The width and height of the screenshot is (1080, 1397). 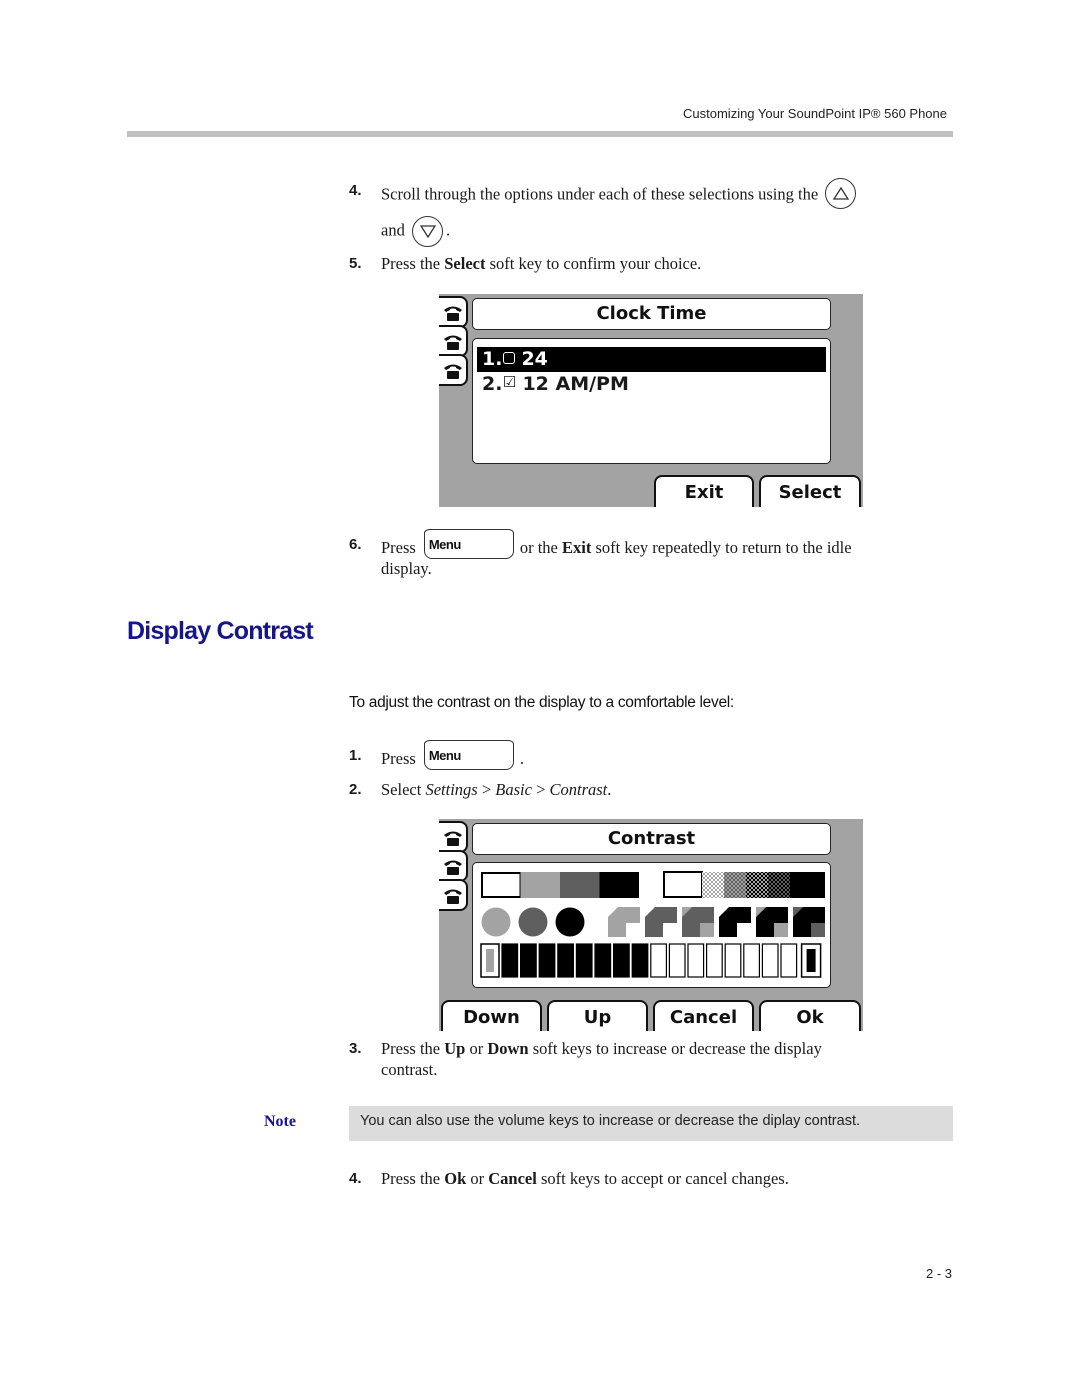 I want to click on menu-path-settings: Settings, so click(x=451, y=789).